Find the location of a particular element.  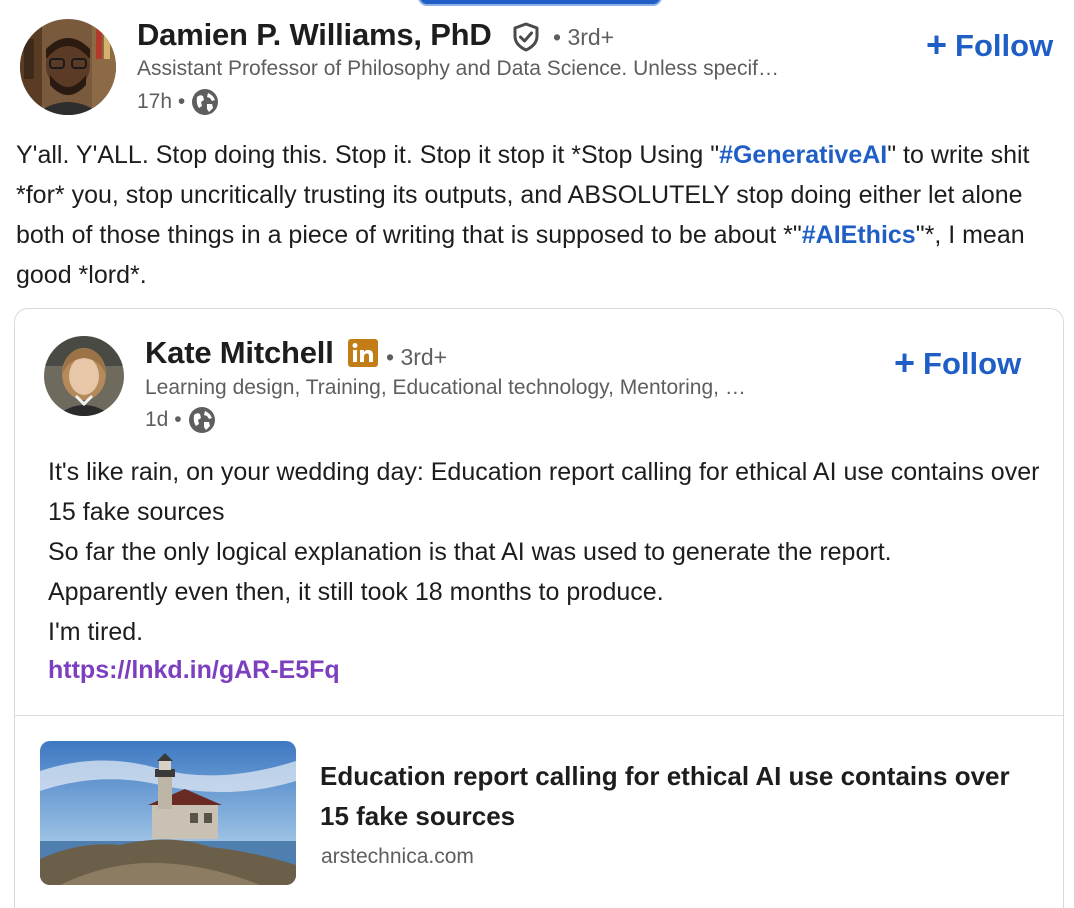

author-name: Damien P. Williams, PhD is located at coordinates (314, 35).